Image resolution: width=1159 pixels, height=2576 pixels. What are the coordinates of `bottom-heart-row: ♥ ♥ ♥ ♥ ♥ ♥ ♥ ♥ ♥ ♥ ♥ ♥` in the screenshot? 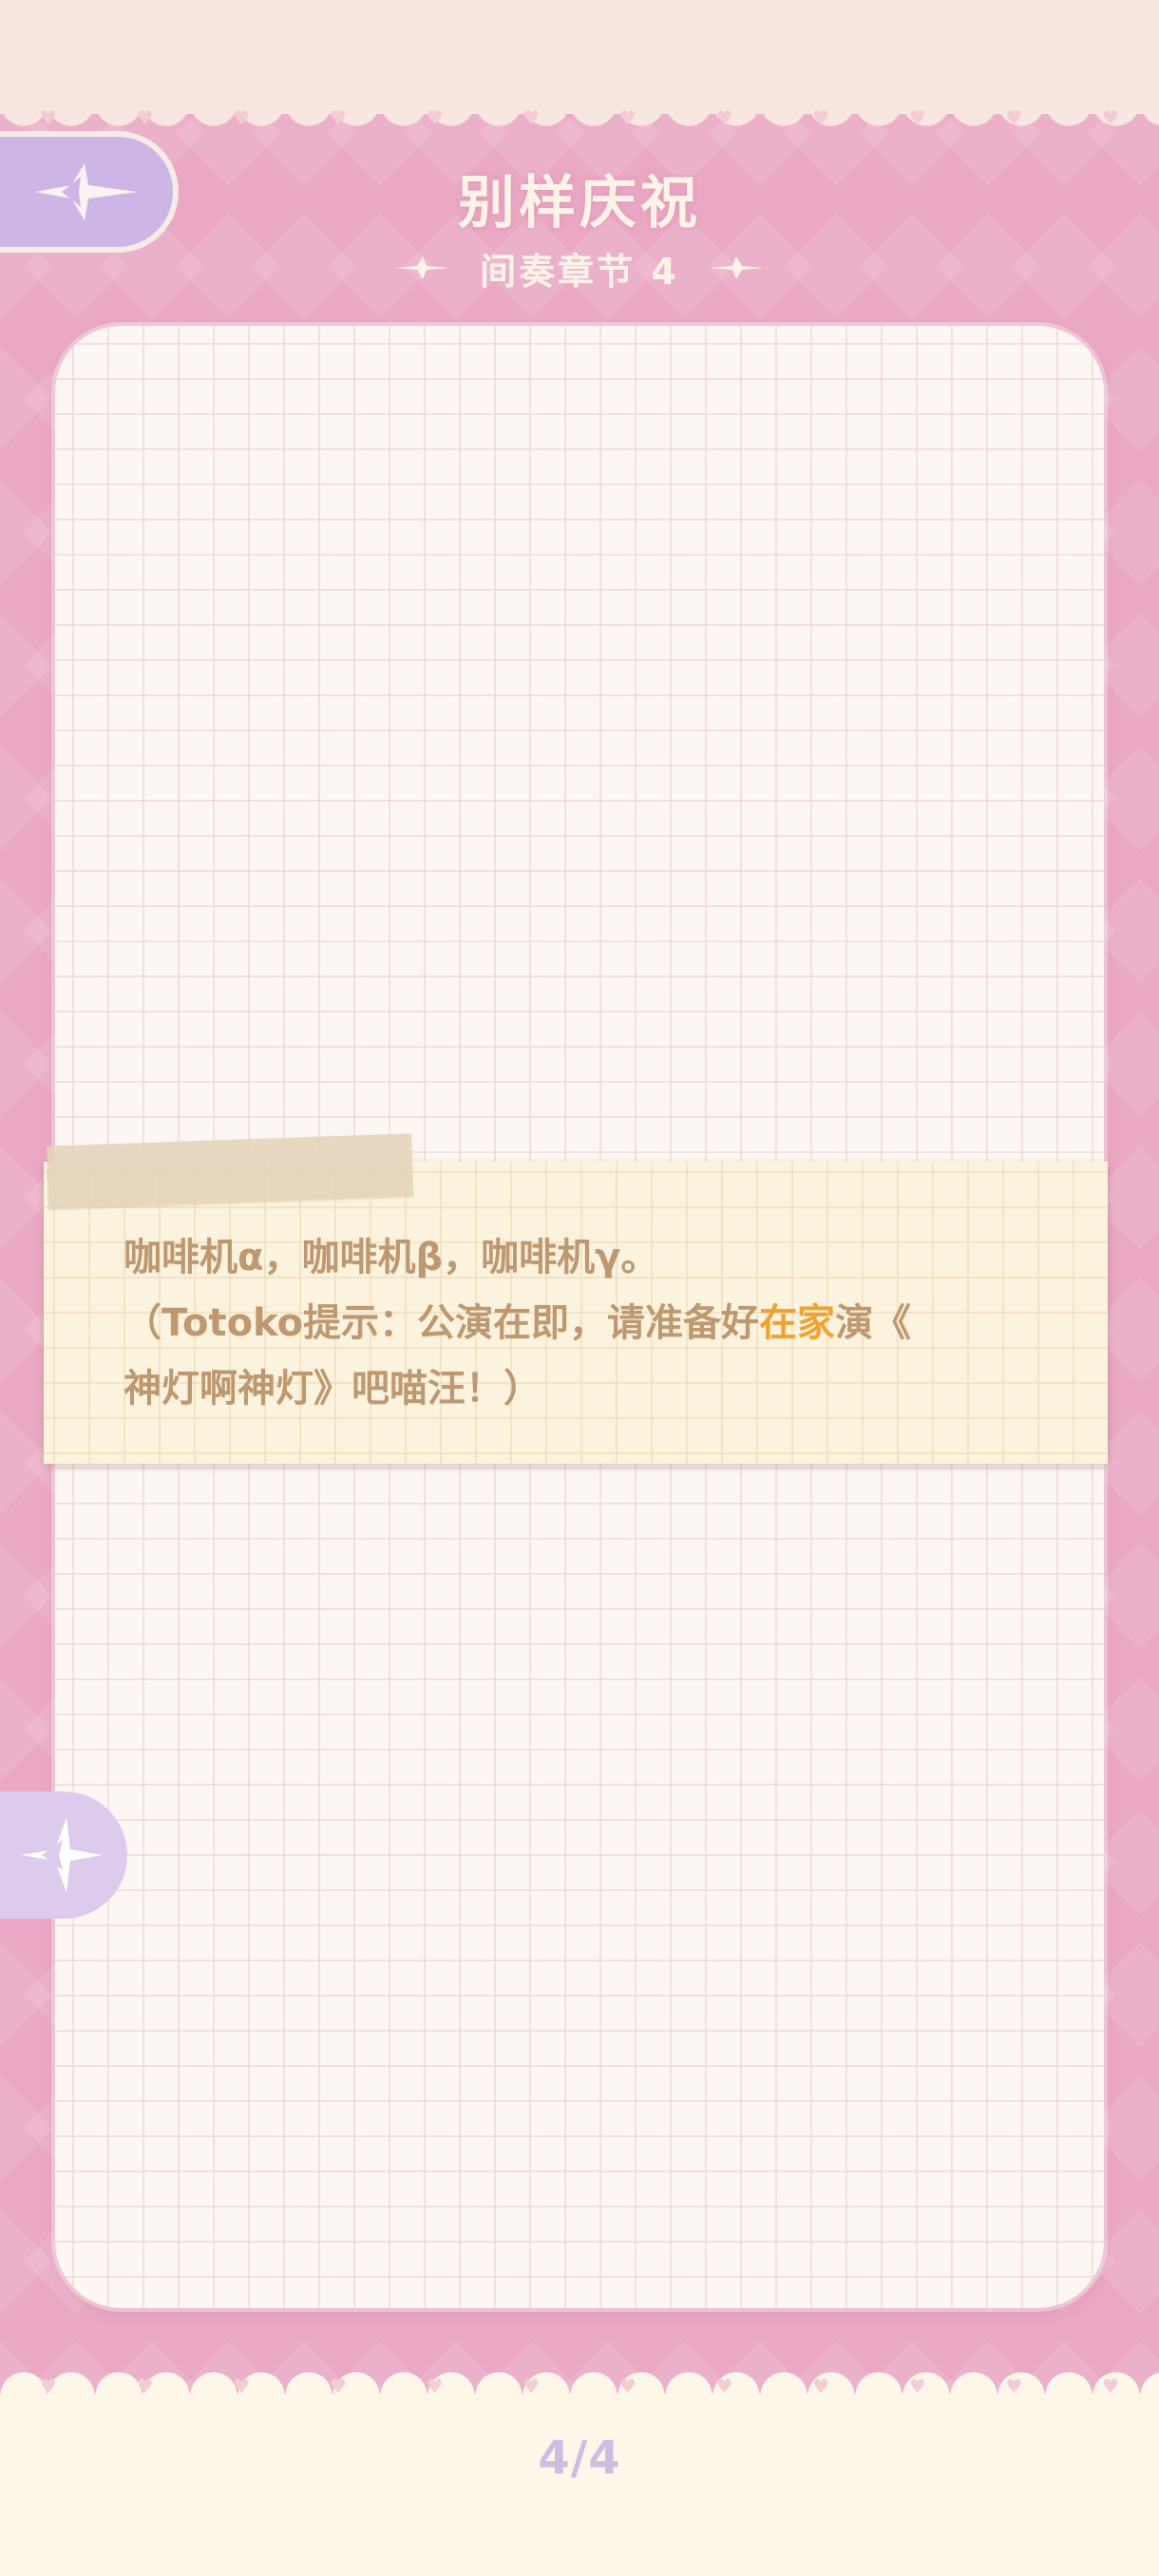 It's located at (579, 2386).